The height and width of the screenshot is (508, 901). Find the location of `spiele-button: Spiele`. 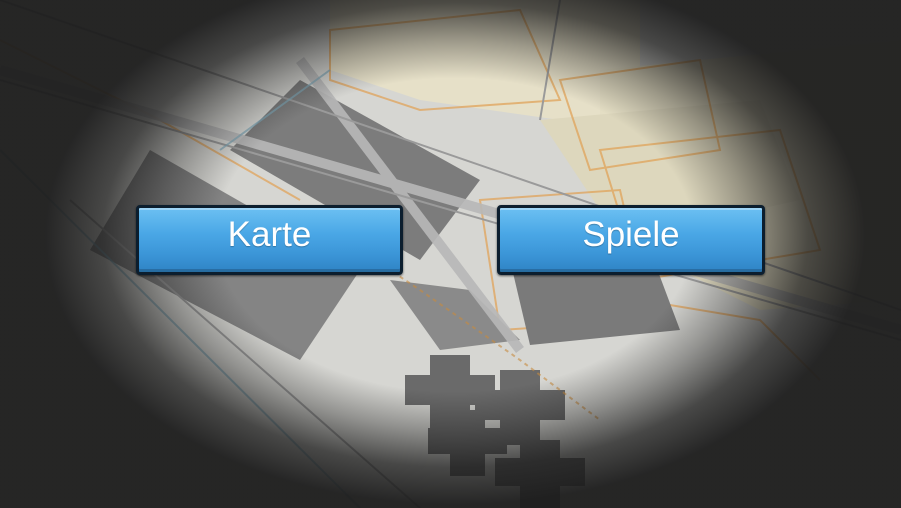

spiele-button: Spiele is located at coordinates (631, 240).